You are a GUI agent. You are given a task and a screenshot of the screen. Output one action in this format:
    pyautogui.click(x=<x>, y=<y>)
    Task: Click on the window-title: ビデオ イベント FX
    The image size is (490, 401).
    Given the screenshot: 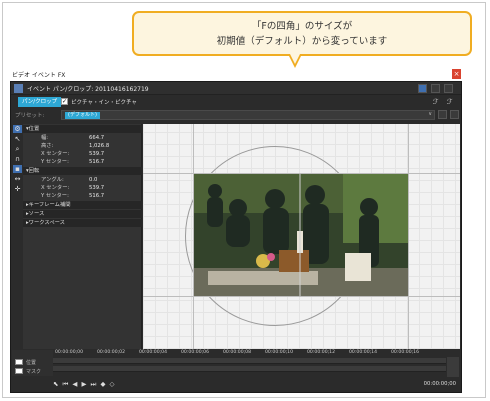 What is the action you would take?
    pyautogui.click(x=39, y=75)
    